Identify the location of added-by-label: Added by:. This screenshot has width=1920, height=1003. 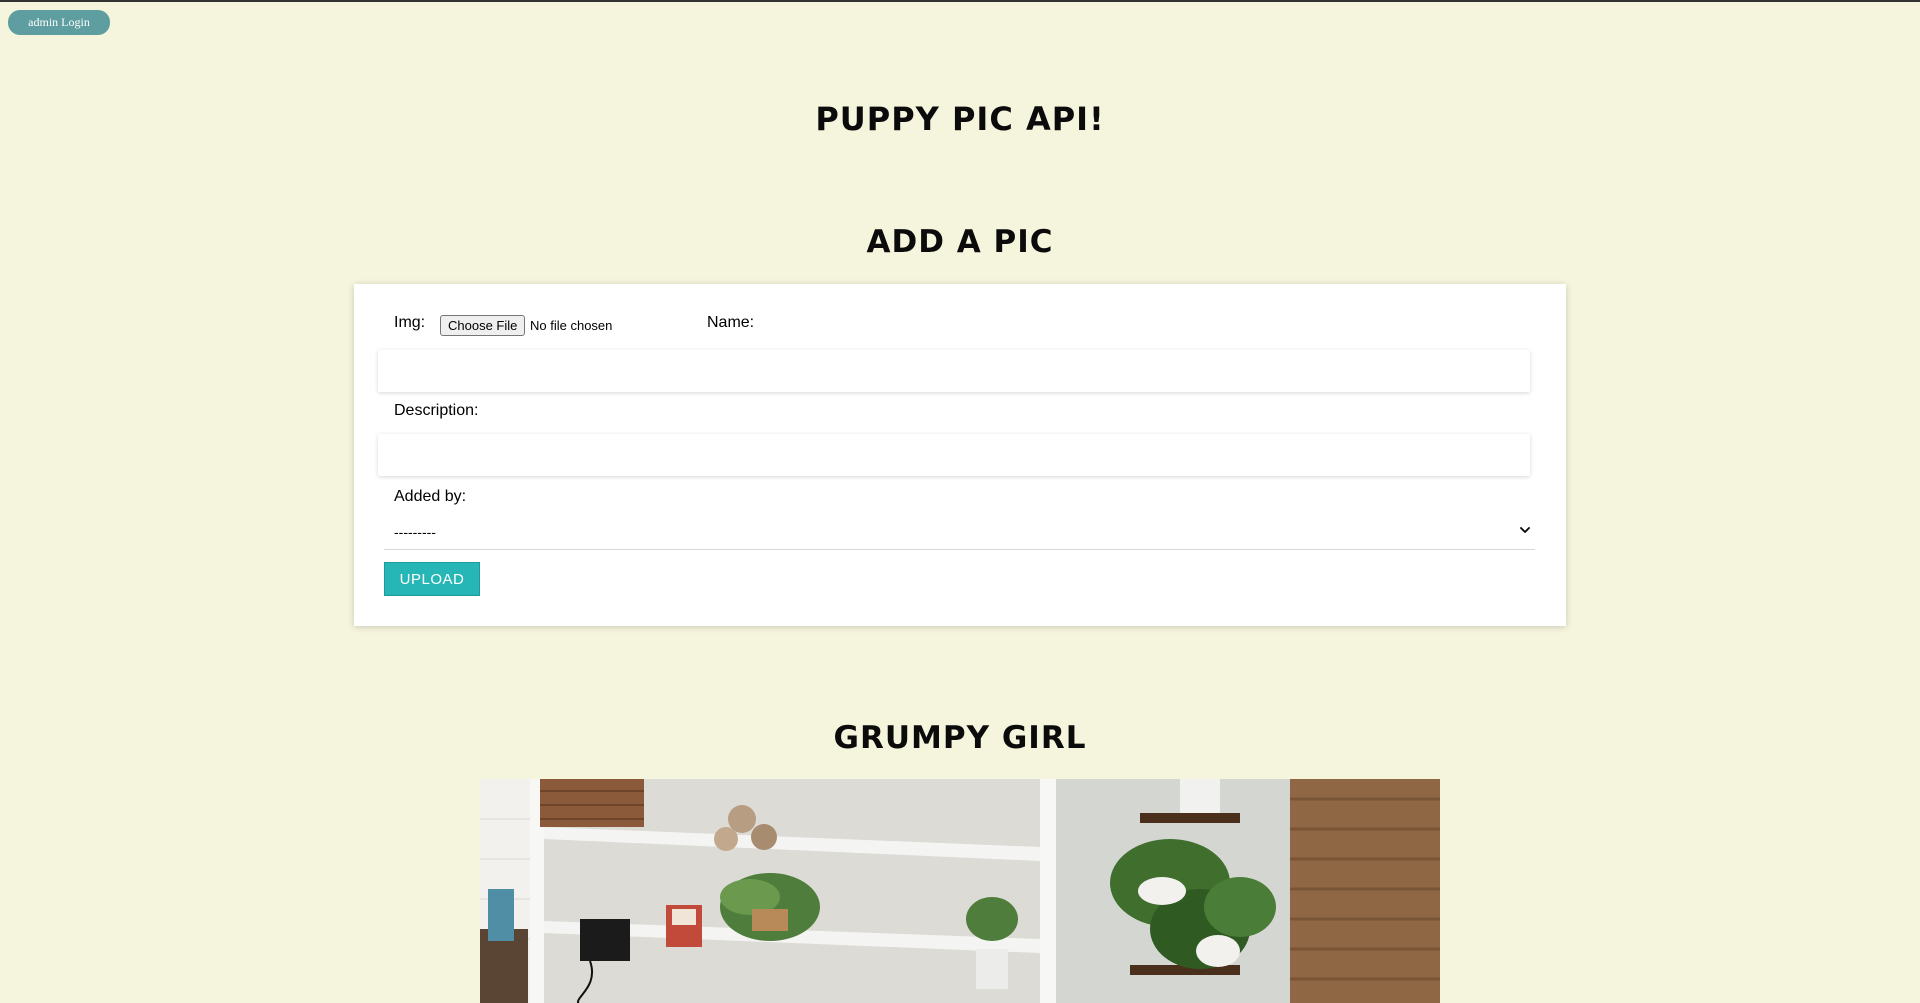
(430, 496).